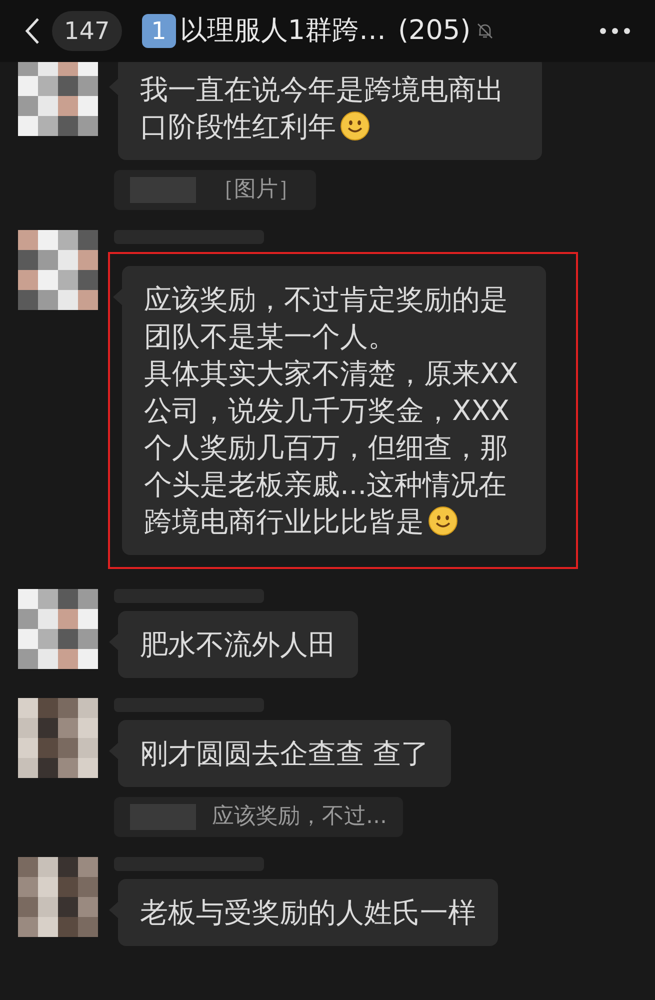  I want to click on message-text: 具体其实大家不清楚，原来XX公司，说发几千万奖金，XXX个人奖励几百万，但细查，那个头是老板亲戚...这种情况在跨境电商行业比比皆是, so click(332, 448).